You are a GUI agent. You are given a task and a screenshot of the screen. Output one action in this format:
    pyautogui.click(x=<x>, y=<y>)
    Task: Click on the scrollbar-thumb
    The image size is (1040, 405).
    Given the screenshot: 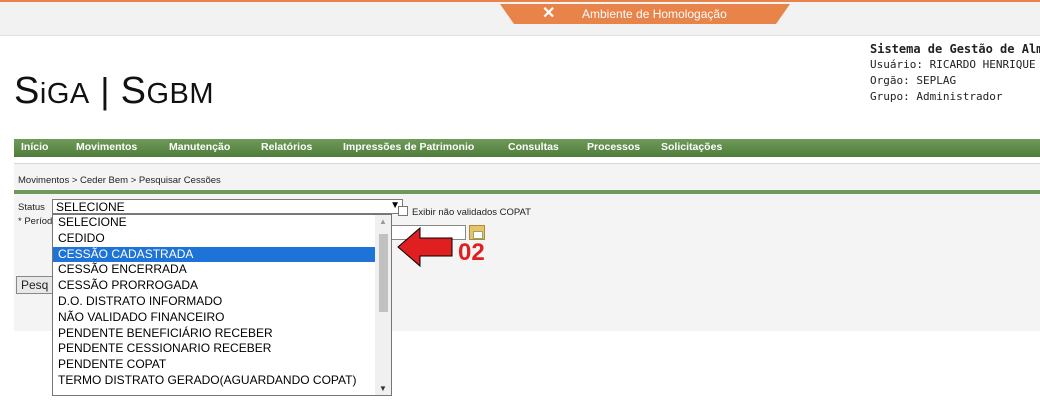 What is the action you would take?
    pyautogui.click(x=383, y=273)
    